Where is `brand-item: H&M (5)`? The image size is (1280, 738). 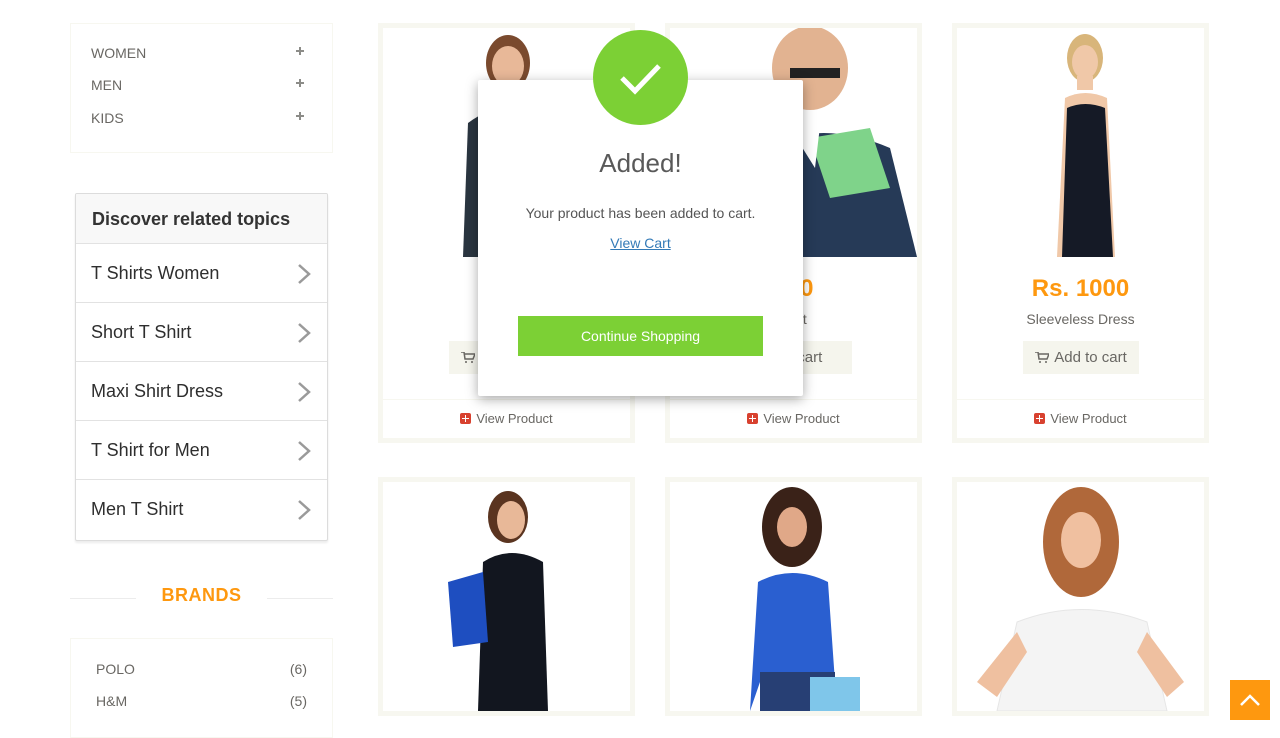
brand-item: H&M (5) is located at coordinates (201, 701).